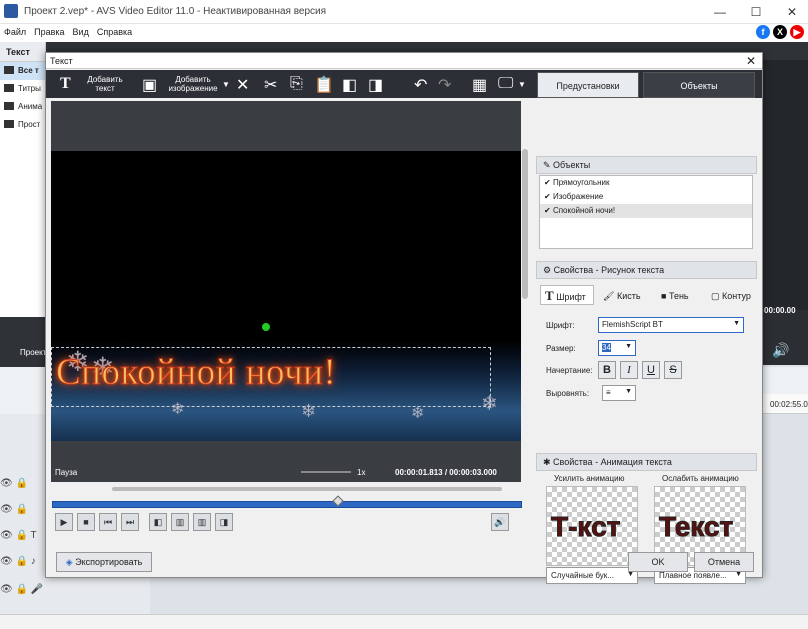 This screenshot has width=808, height=629. I want to click on style-label: Начертание:, so click(569, 370).